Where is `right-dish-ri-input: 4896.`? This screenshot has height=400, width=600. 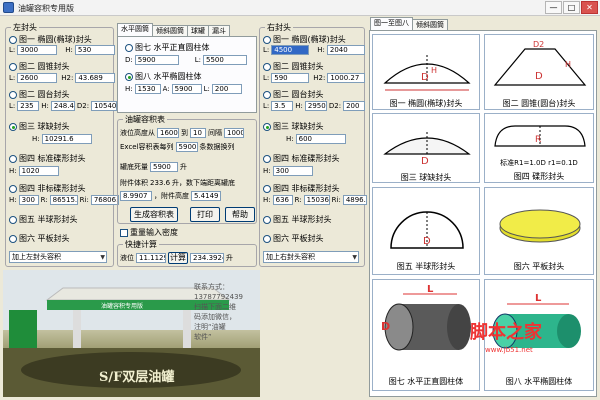
right-dish-ri-input: 4896. is located at coordinates (354, 200).